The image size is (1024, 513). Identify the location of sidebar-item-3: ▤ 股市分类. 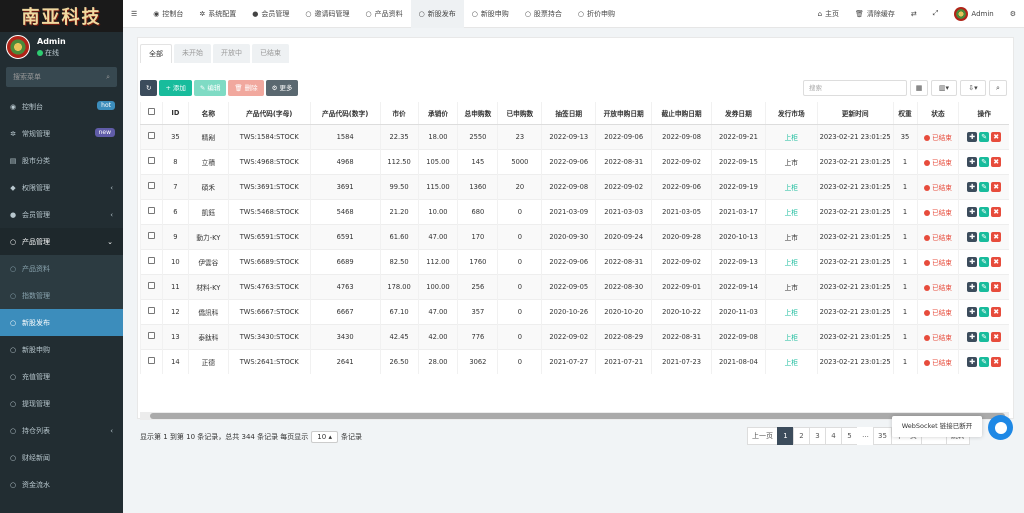
(61, 160).